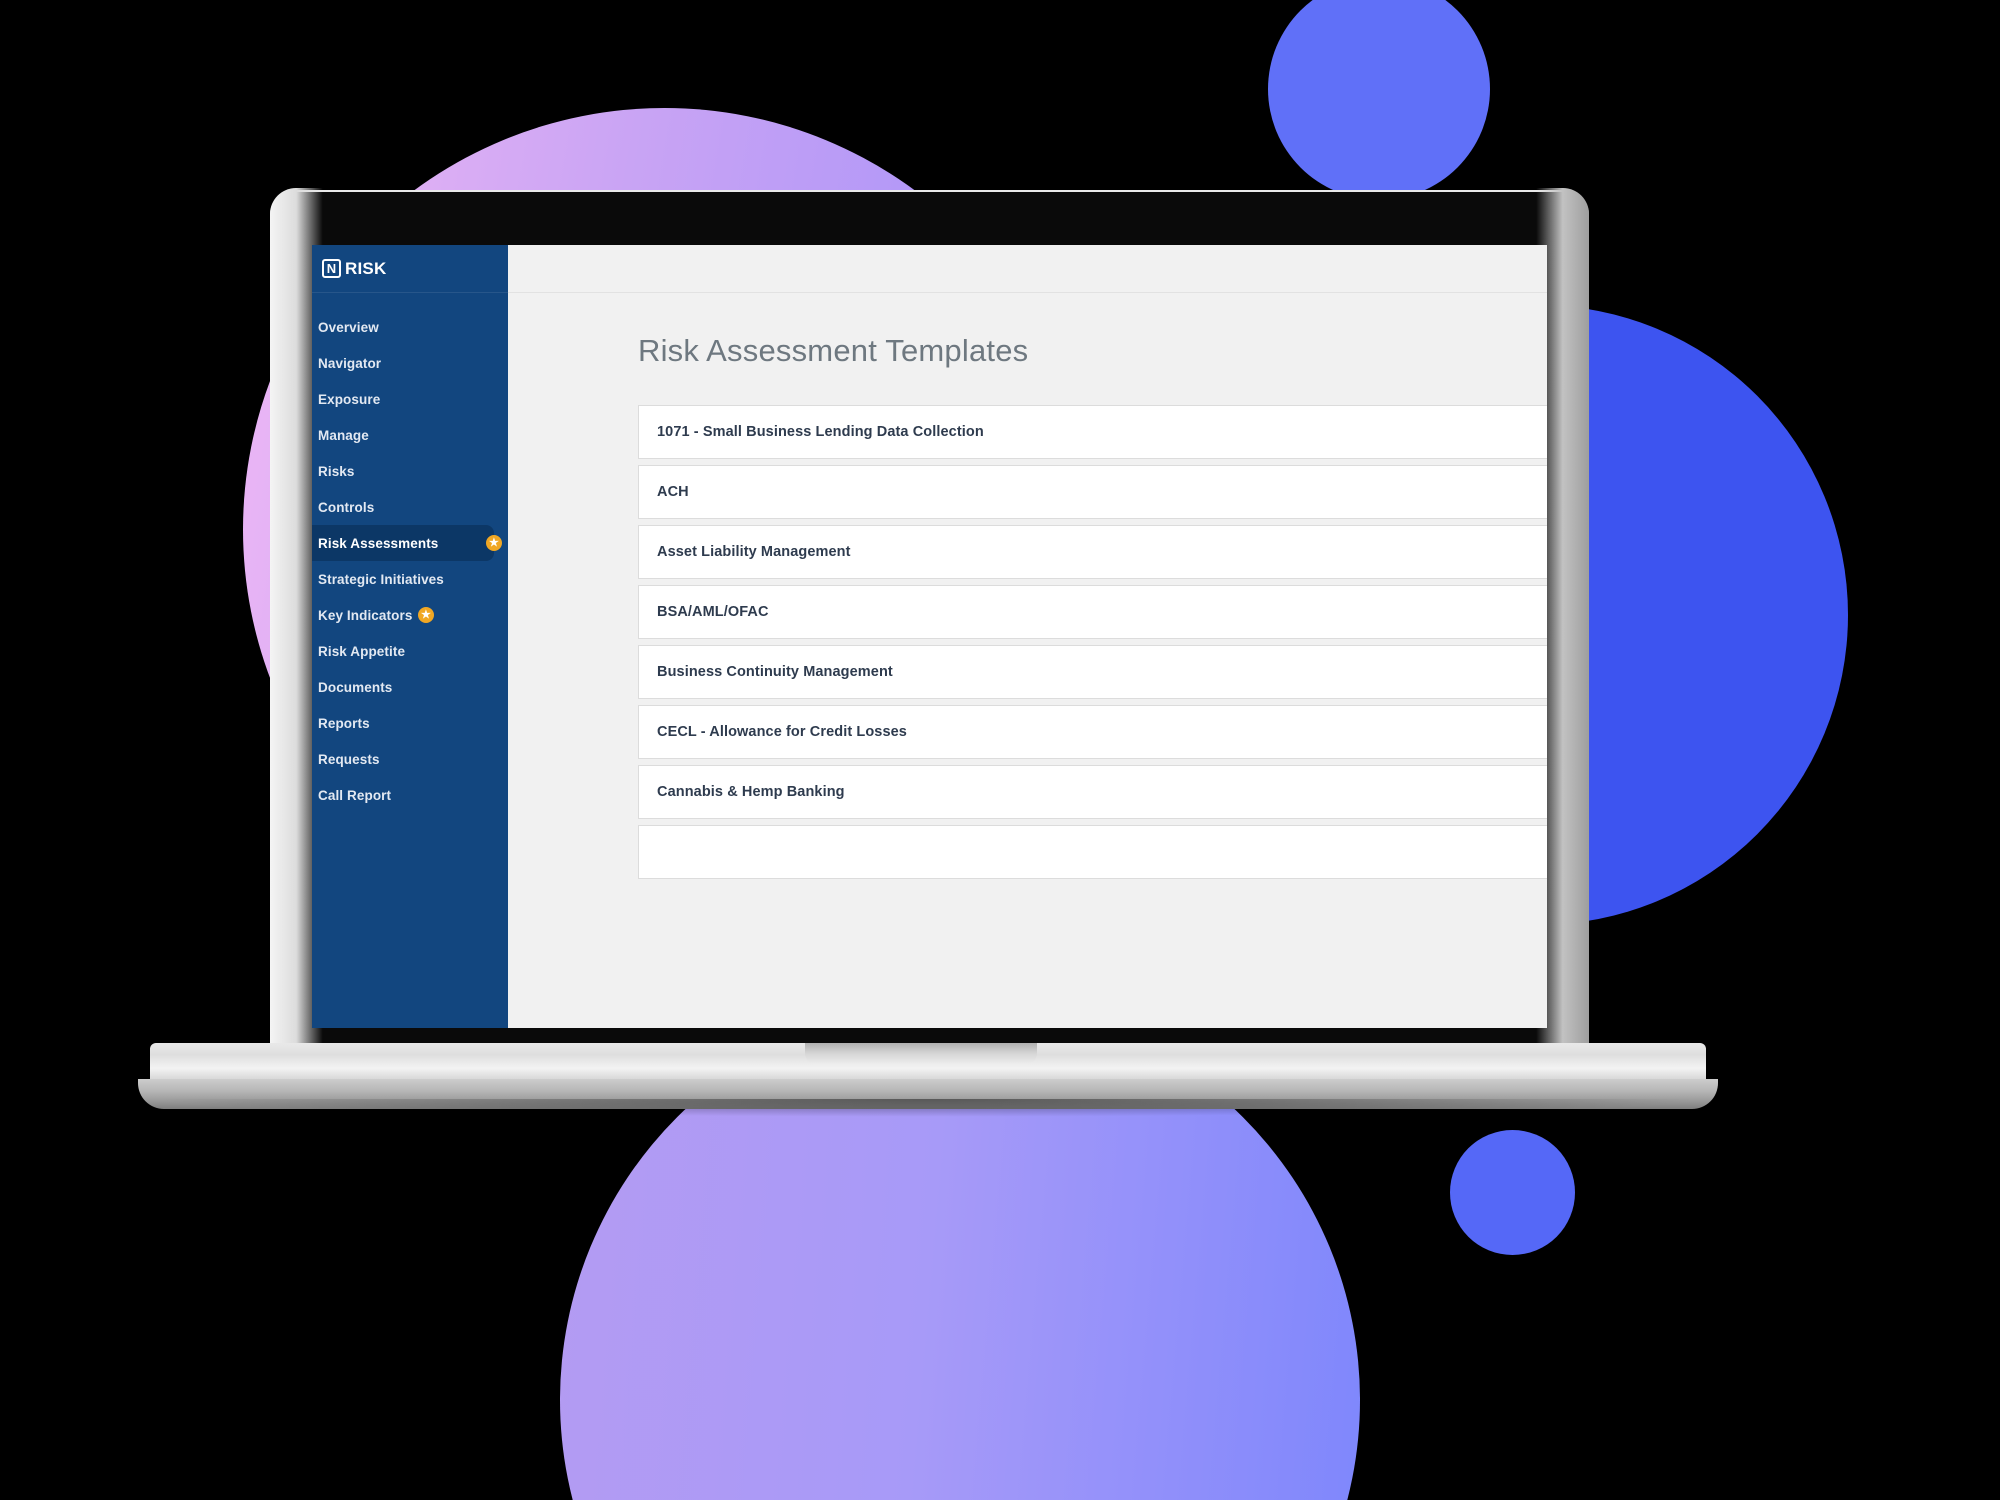 This screenshot has height=1500, width=2000. Describe the element at coordinates (346, 507) in the screenshot. I see `sidebar-item-label: Controls` at that location.